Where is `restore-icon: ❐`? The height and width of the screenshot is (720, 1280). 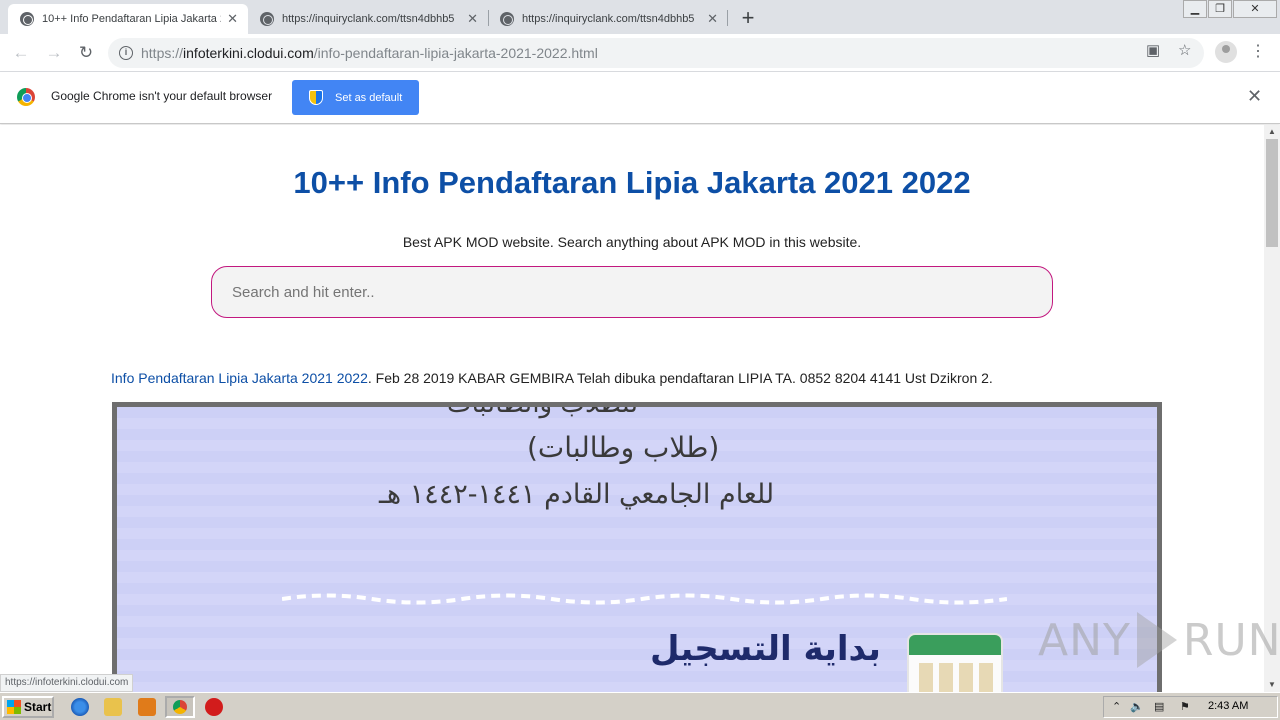
restore-icon: ❐ is located at coordinates (1220, 9).